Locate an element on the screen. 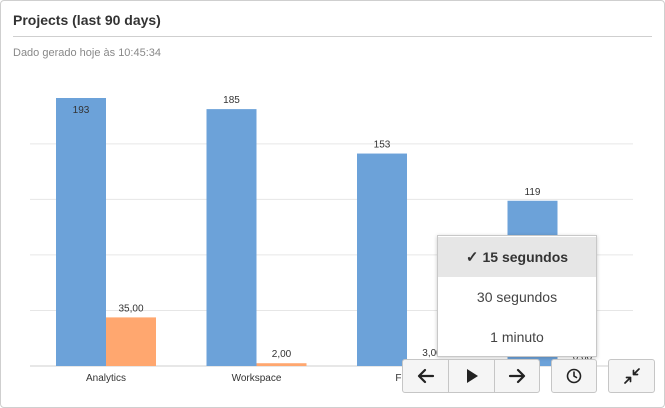 Image resolution: width=665 pixels, height=408 pixels. play-icon is located at coordinates (472, 376).